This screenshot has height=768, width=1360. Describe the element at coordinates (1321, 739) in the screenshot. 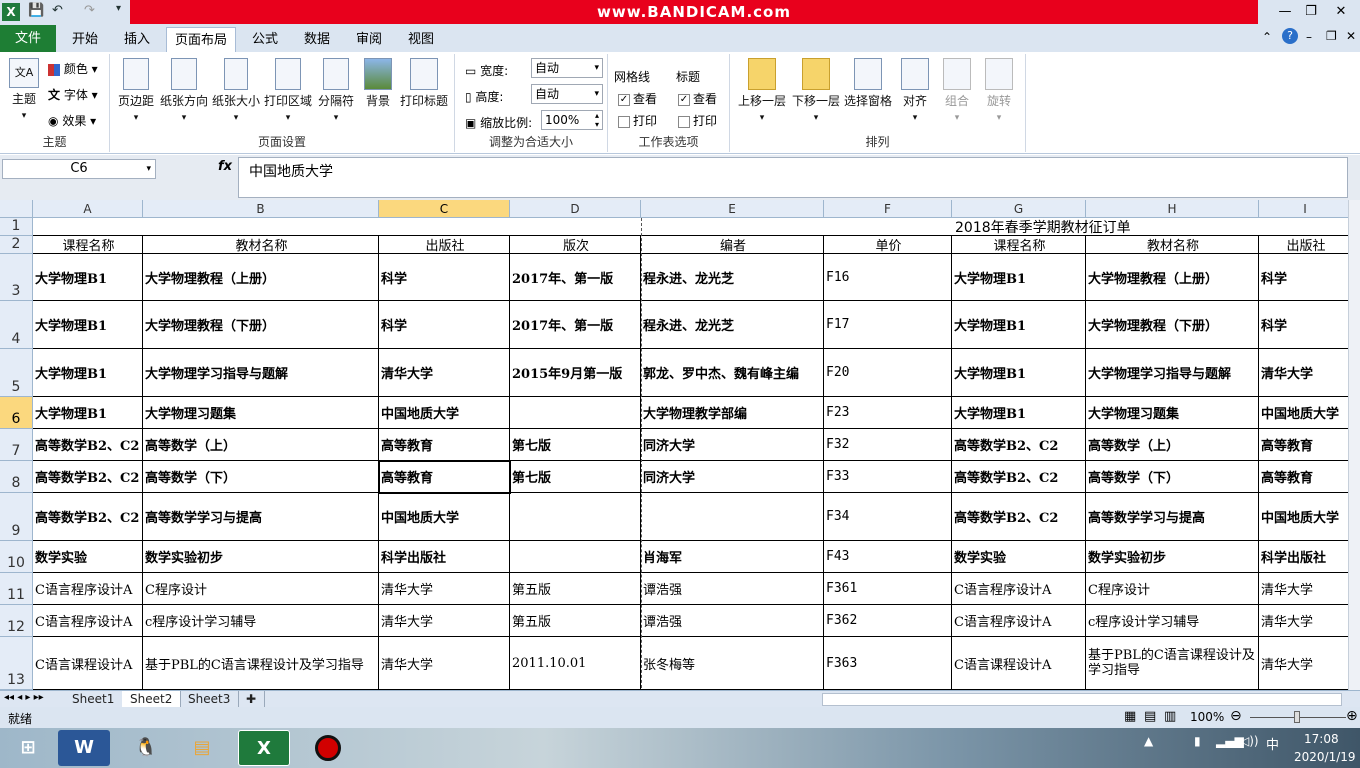

I see `clock-time: 17:08` at that location.